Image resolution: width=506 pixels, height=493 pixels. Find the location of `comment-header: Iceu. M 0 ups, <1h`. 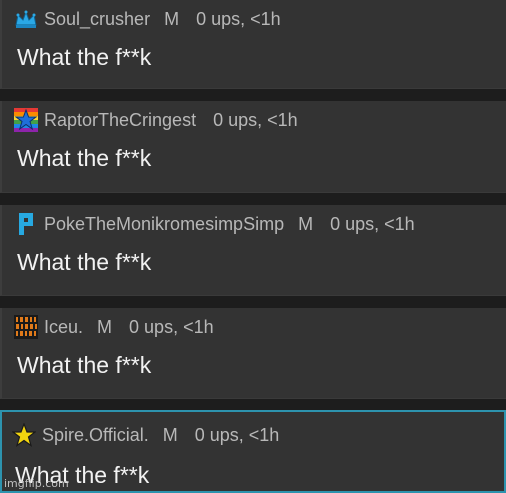

comment-header: Iceu. M 0 ups, <1h is located at coordinates (114, 327).